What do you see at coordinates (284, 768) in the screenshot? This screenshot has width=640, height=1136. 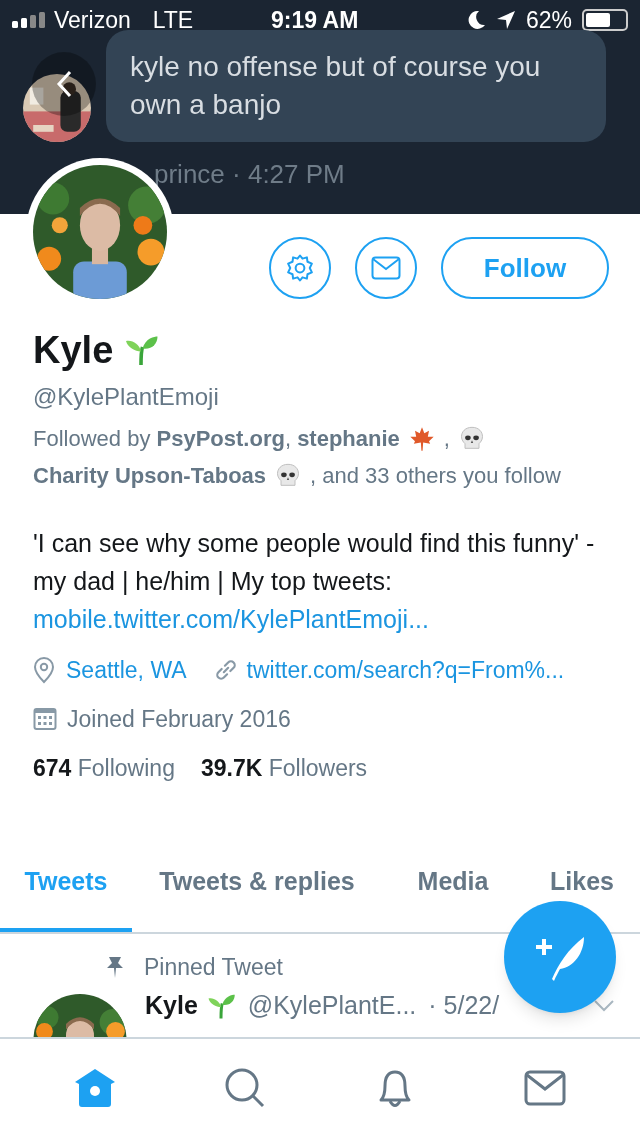 I see `stat-link: 39.7K Followers` at bounding box center [284, 768].